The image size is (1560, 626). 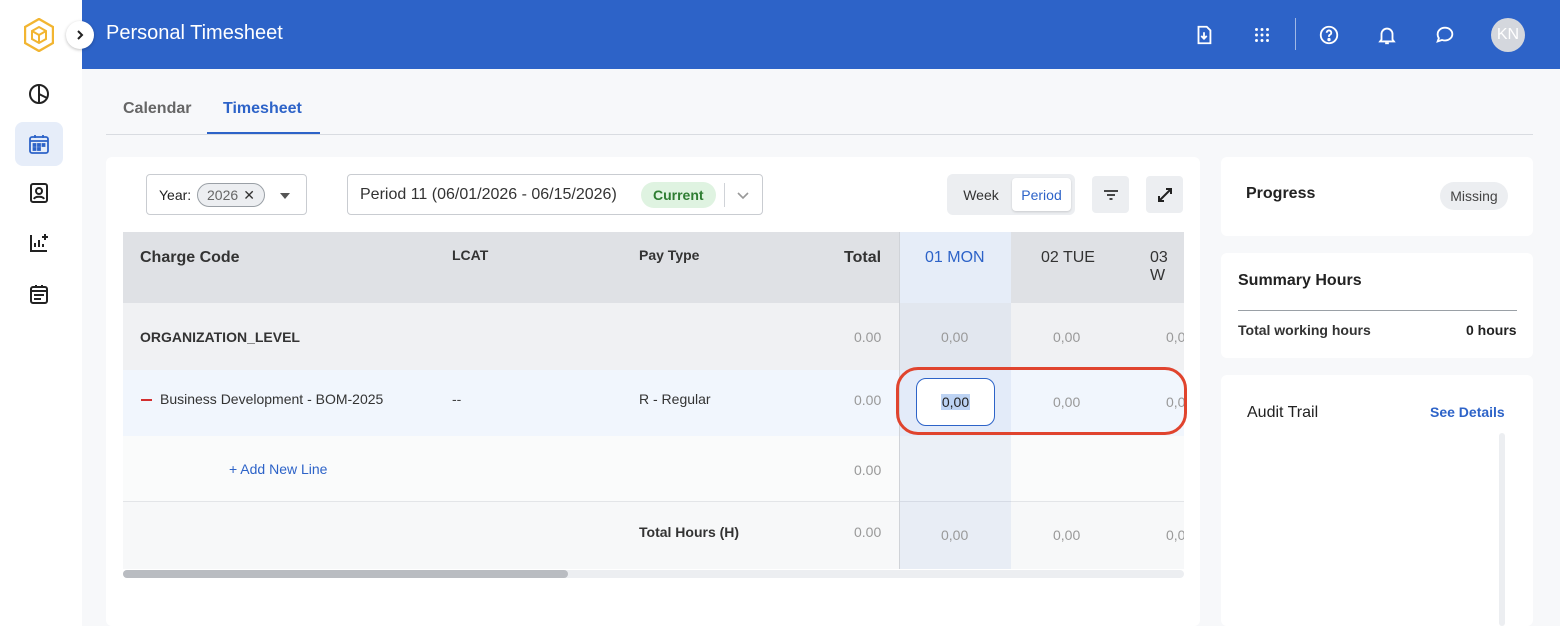 I want to click on see-details-link: See Details, so click(x=1467, y=412).